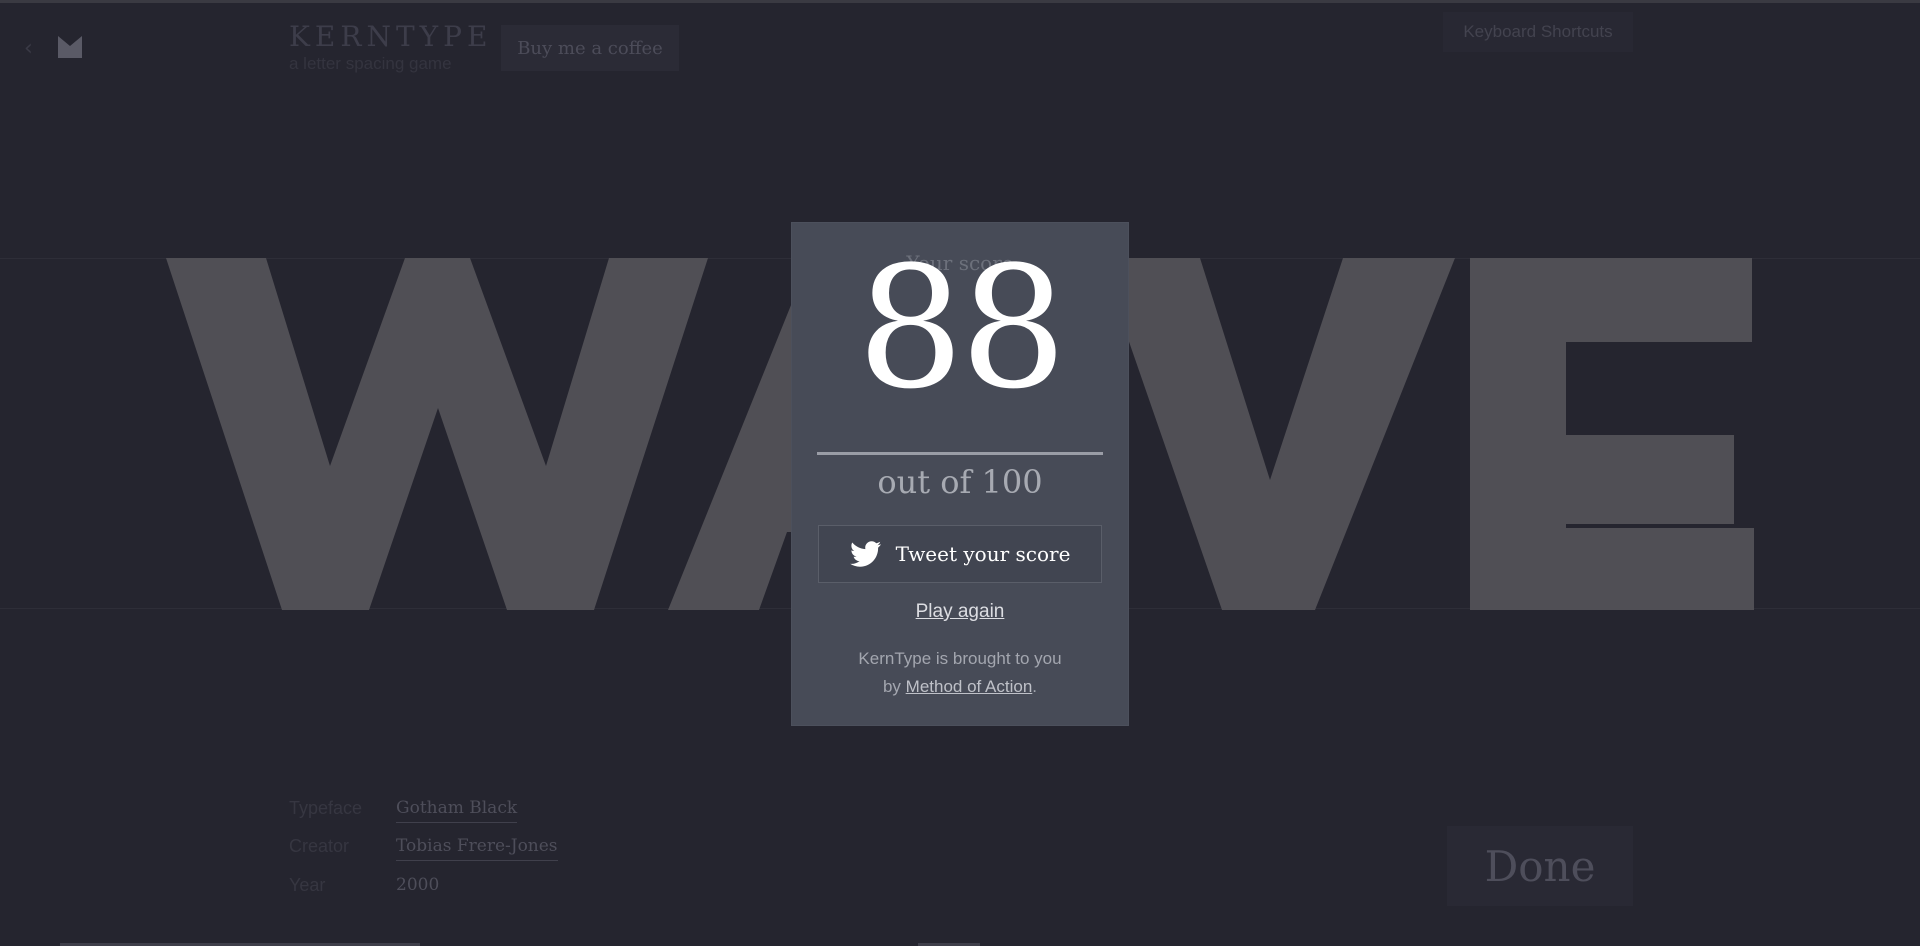 The height and width of the screenshot is (946, 1920). I want to click on score-divider, so click(960, 453).